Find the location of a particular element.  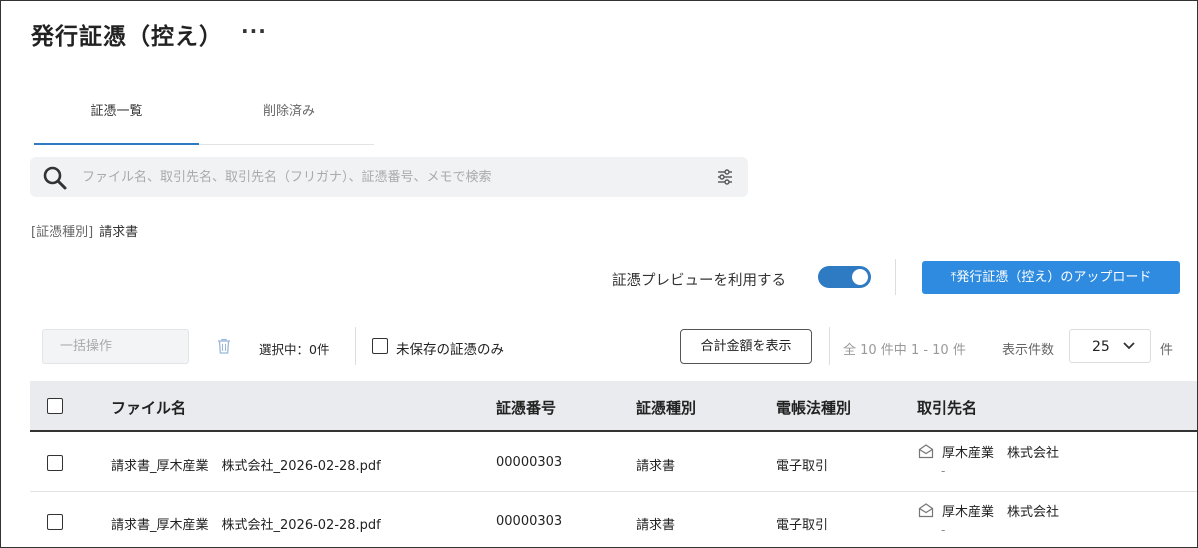

per-page-select: 25 is located at coordinates (1110, 346).